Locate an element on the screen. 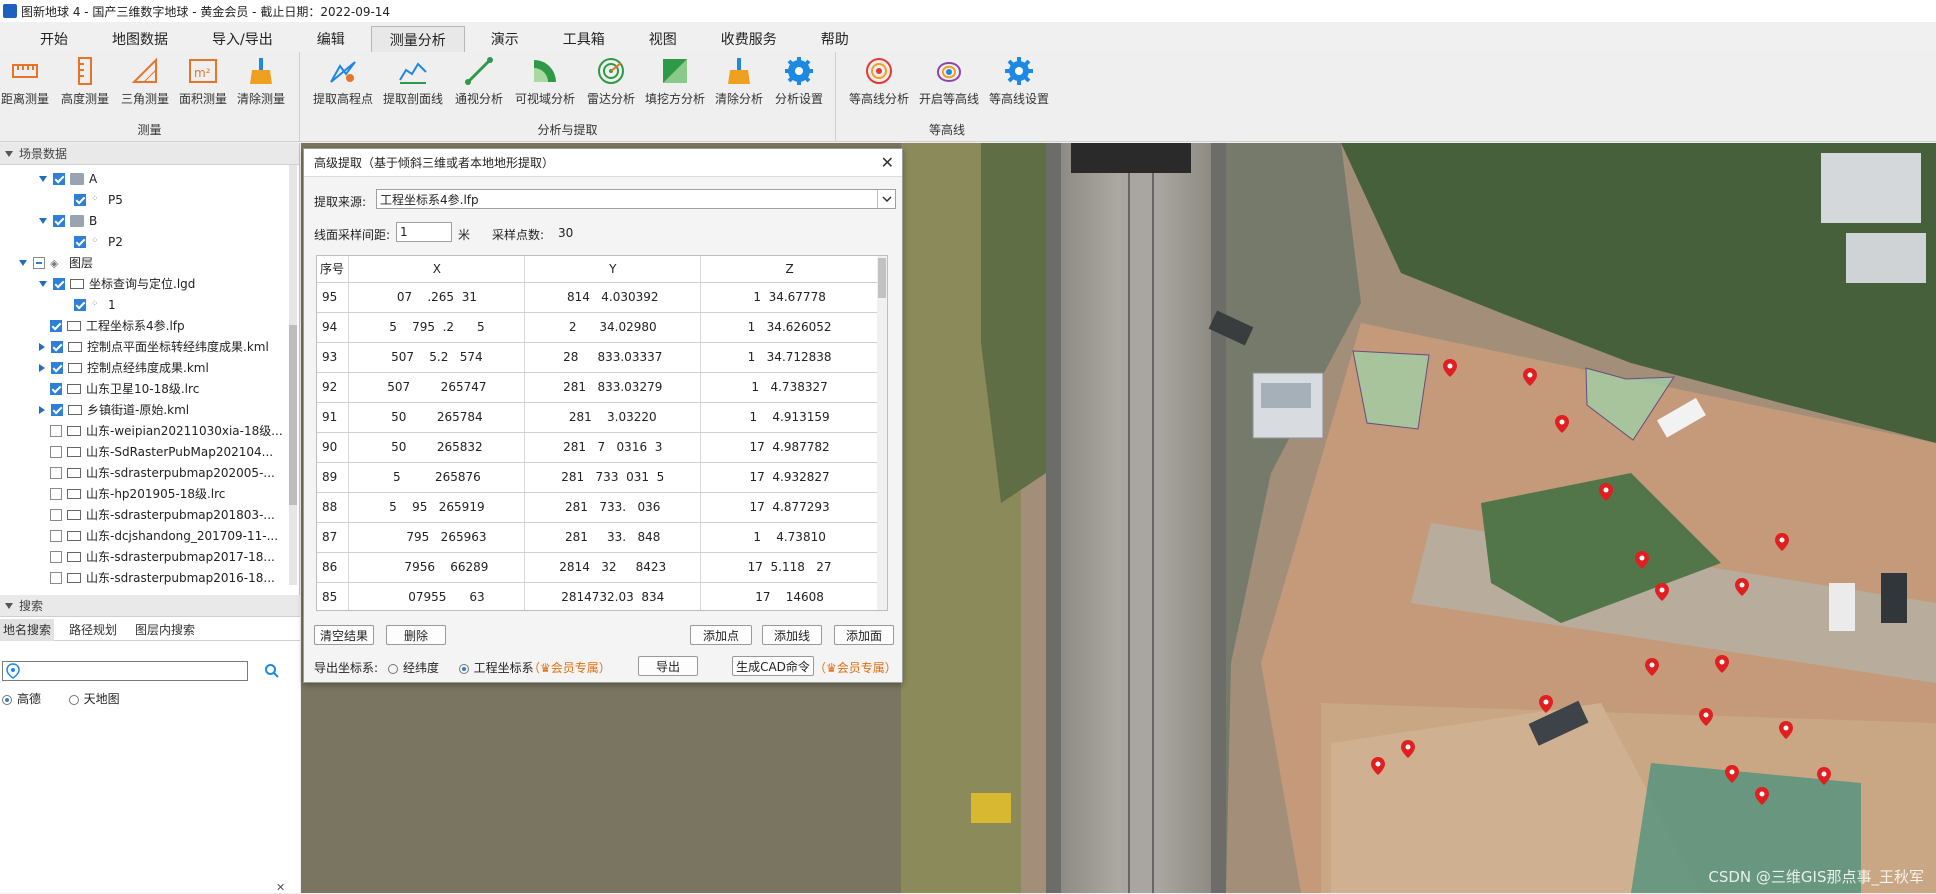 This screenshot has height=894, width=1936. column-header-seq: 序号 is located at coordinates (333, 269).